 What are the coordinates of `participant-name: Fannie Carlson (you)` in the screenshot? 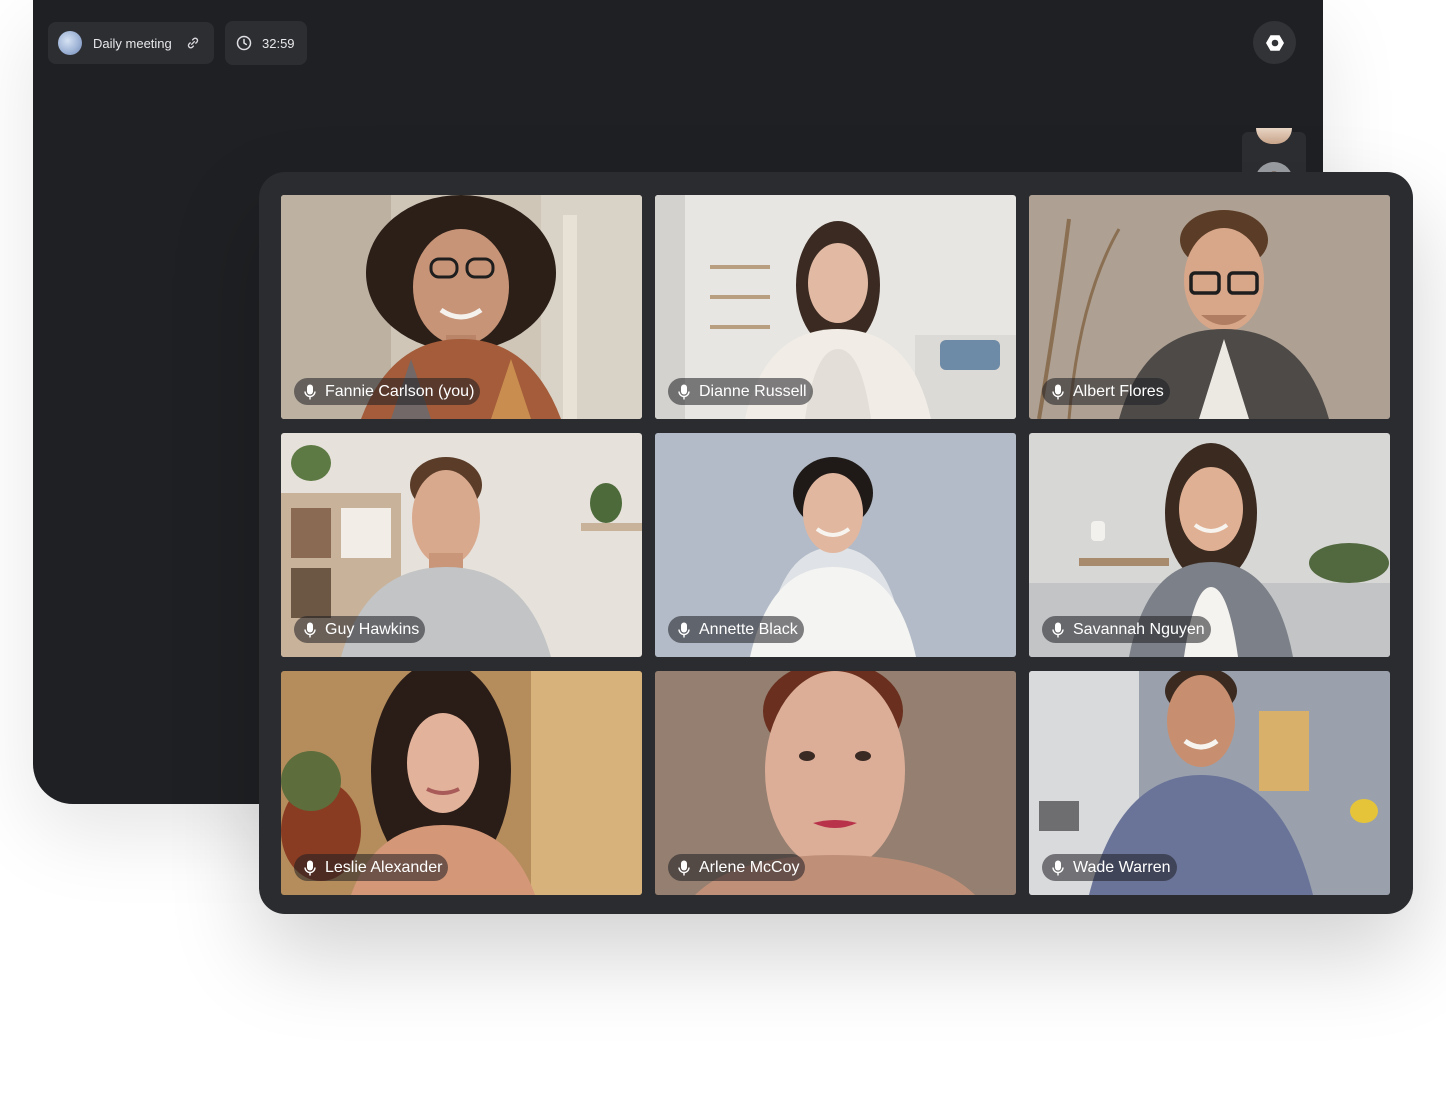 It's located at (400, 391).